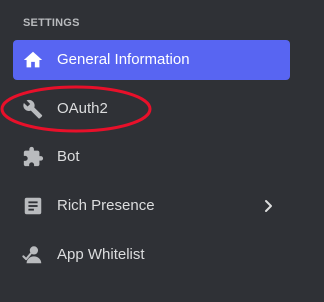 The height and width of the screenshot is (302, 324). What do you see at coordinates (33, 60) in the screenshot?
I see `home-icon` at bounding box center [33, 60].